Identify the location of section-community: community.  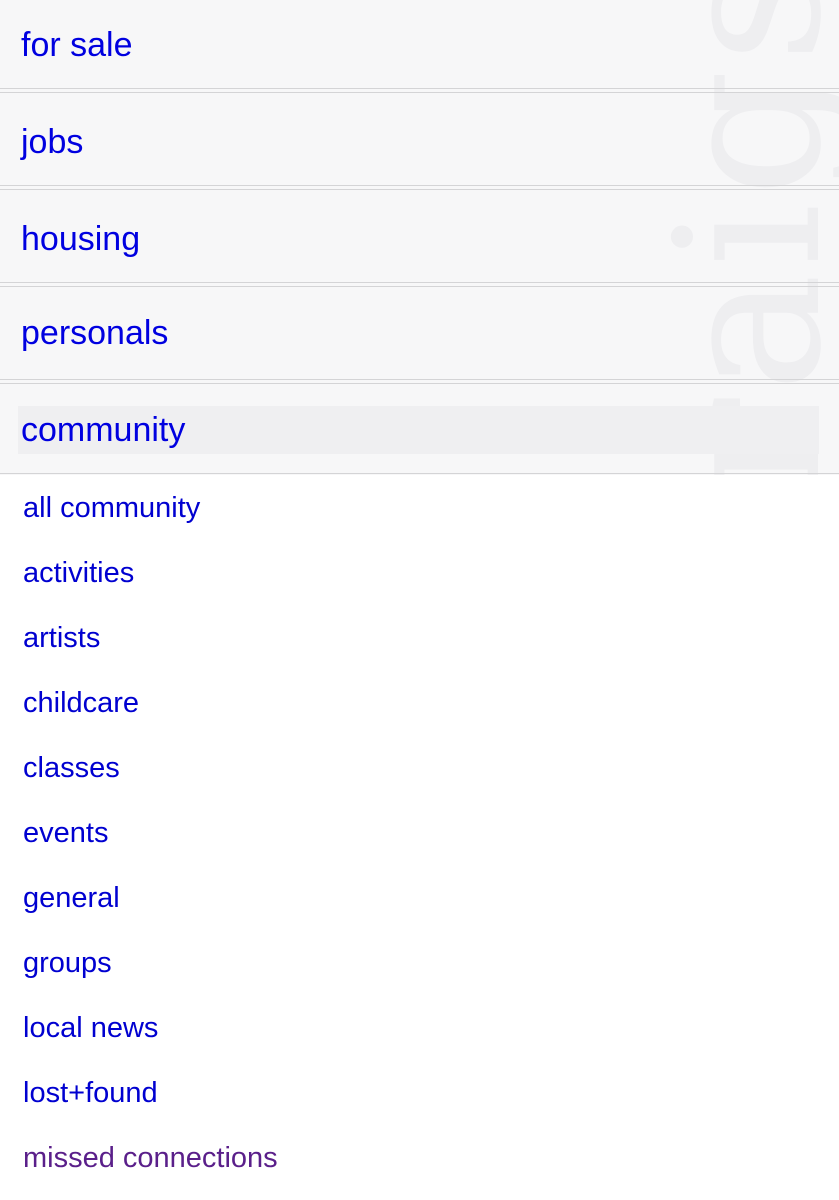
(419, 430).